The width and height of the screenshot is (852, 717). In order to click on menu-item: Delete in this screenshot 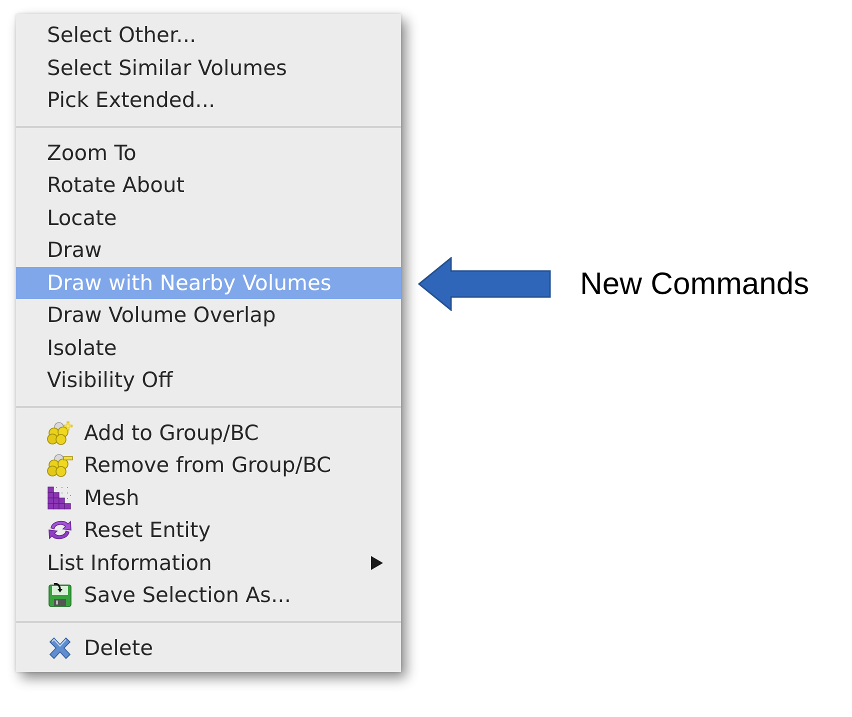, I will do `click(208, 648)`.